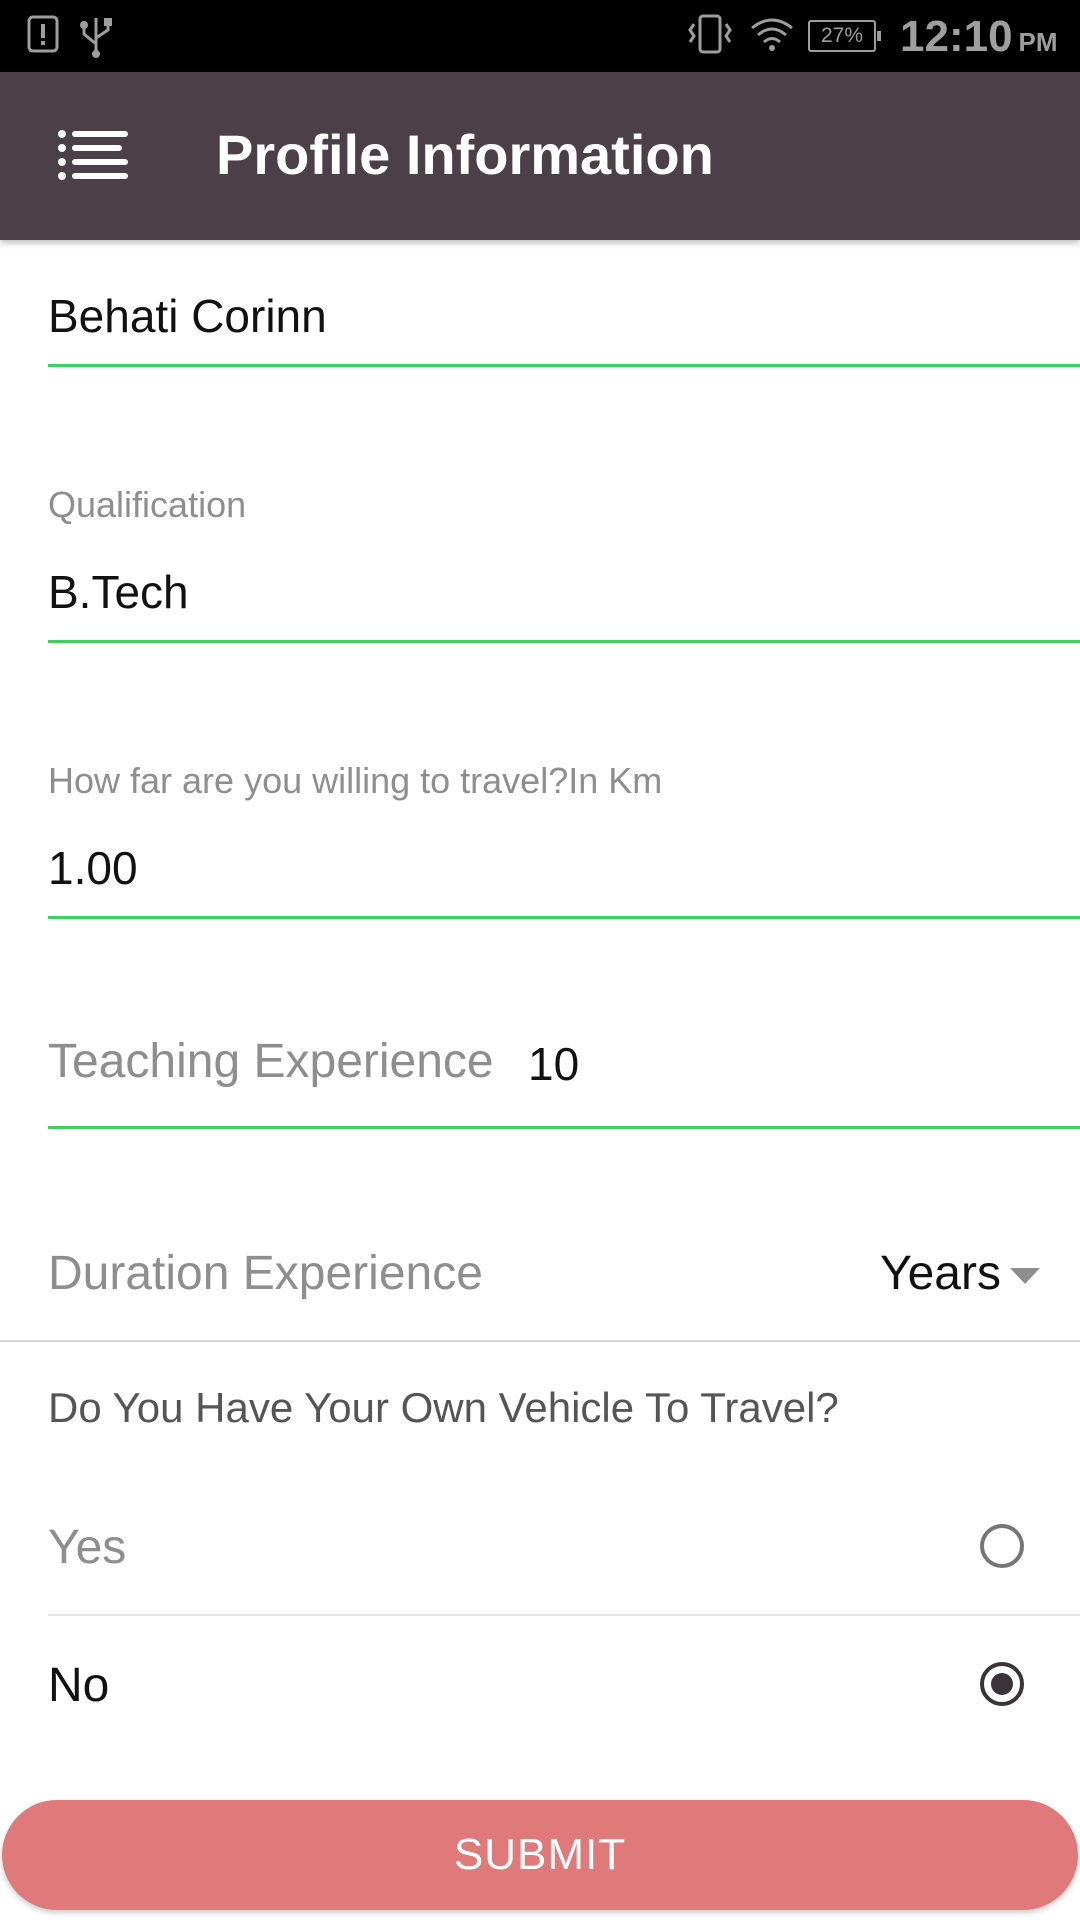 The height and width of the screenshot is (1920, 1080). I want to click on usb-icon, so click(96, 38).